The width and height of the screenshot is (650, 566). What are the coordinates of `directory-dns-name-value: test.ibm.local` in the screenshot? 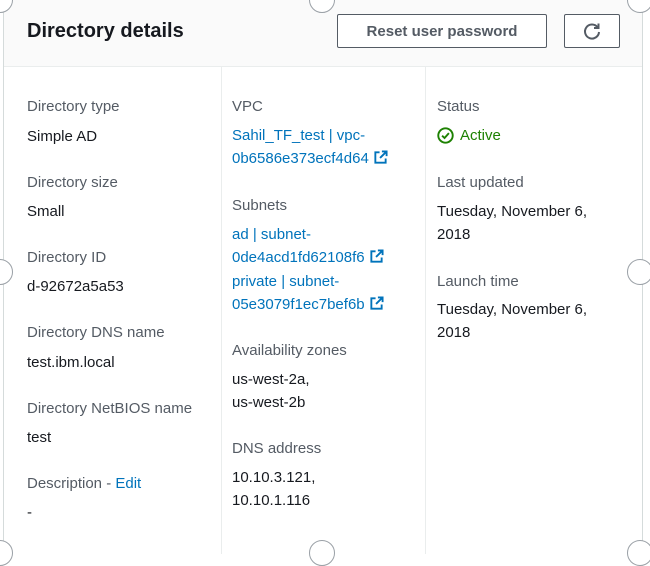 It's located at (71, 362).